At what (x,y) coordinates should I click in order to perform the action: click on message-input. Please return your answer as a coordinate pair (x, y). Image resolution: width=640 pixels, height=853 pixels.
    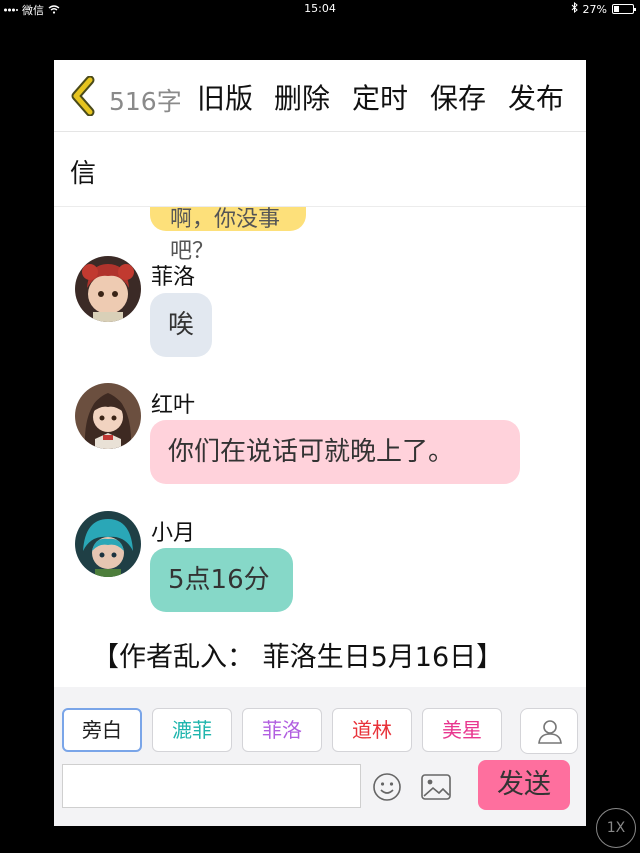
    Looking at the image, I should click on (211, 786).